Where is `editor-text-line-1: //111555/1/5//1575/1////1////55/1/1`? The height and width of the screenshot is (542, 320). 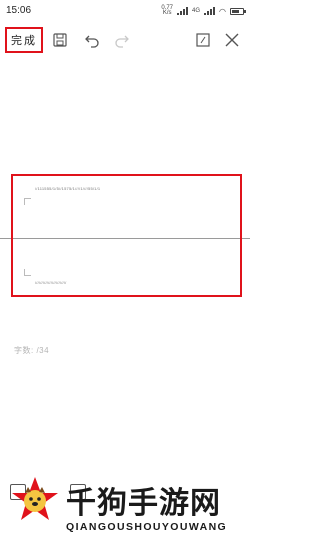
editor-text-line-1: //111555/1/5//1575/1////1////55/1/1 is located at coordinates (68, 188).